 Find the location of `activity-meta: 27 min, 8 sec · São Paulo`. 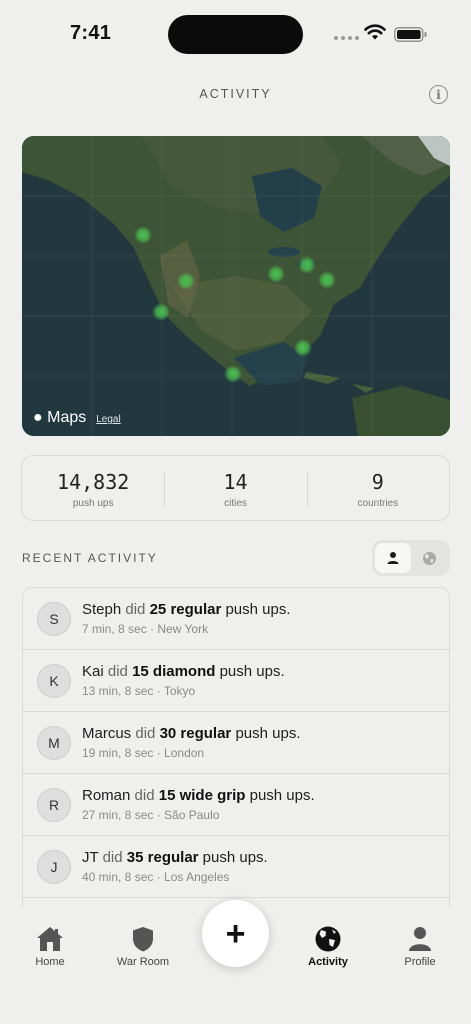

activity-meta: 27 min, 8 sec · São Paulo is located at coordinates (151, 815).